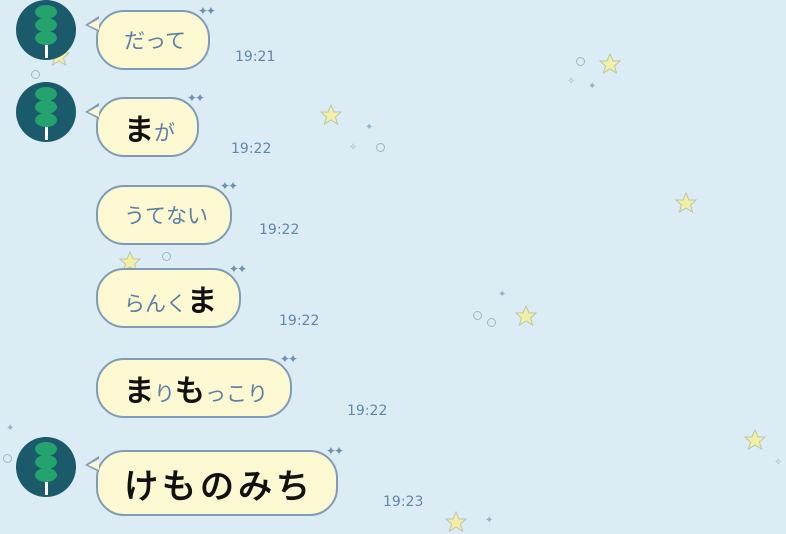 This screenshot has height=534, width=786. What do you see at coordinates (255, 57) in the screenshot?
I see `message-timestamp: 19:21` at bounding box center [255, 57].